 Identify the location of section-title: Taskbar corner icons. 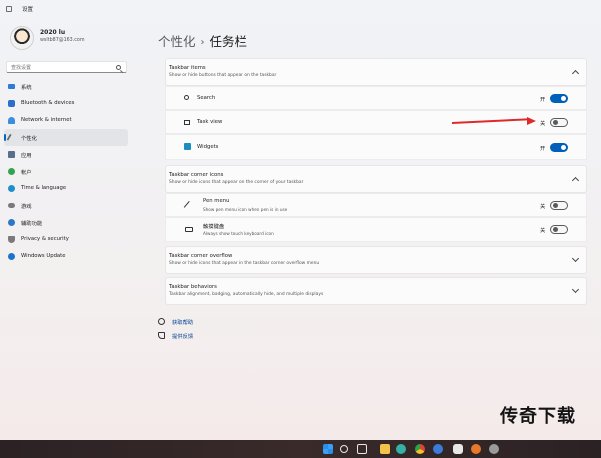
(196, 175).